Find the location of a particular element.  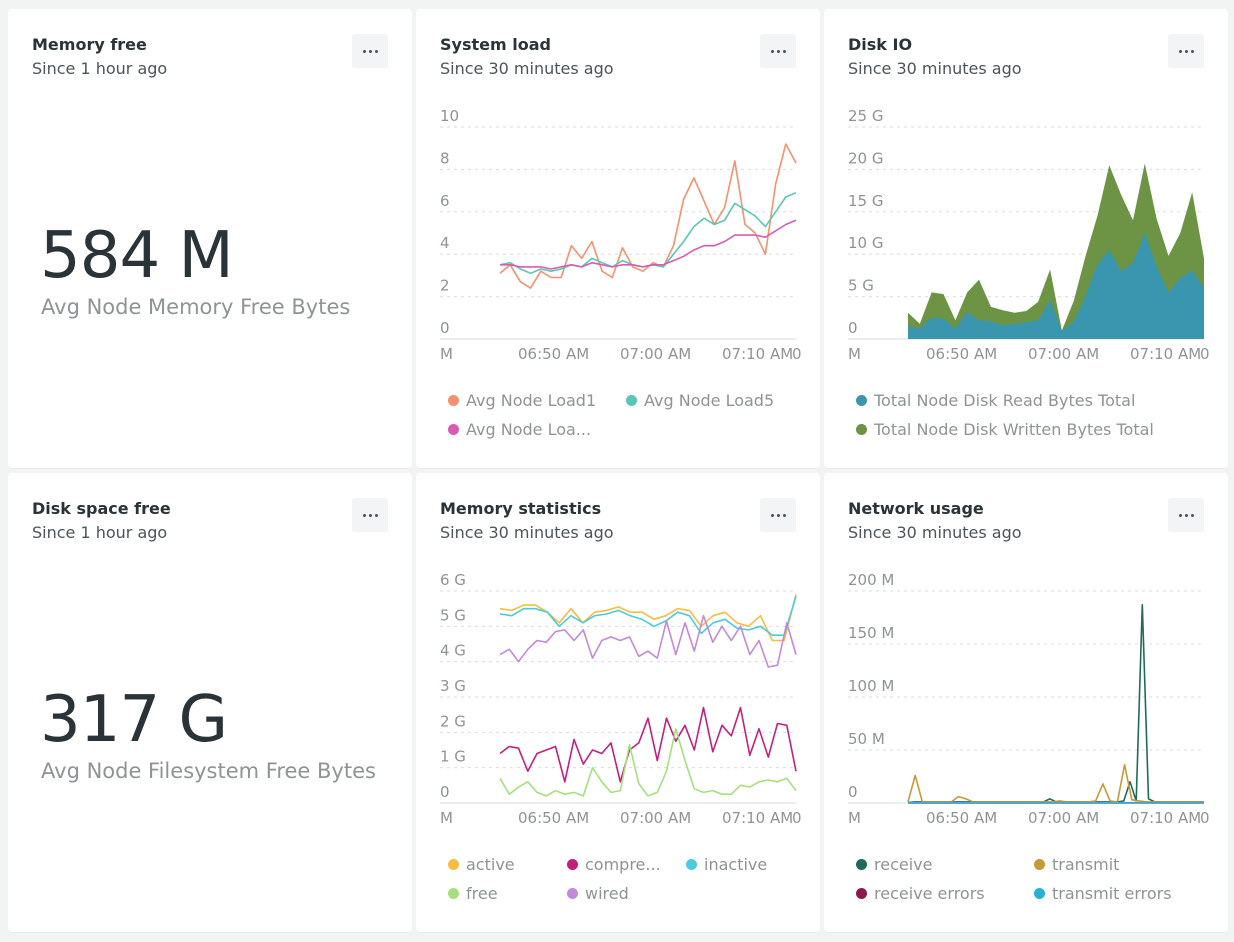

legend-item-disk-written: Total Node Disk Written Bytes Total is located at coordinates (1005, 429).